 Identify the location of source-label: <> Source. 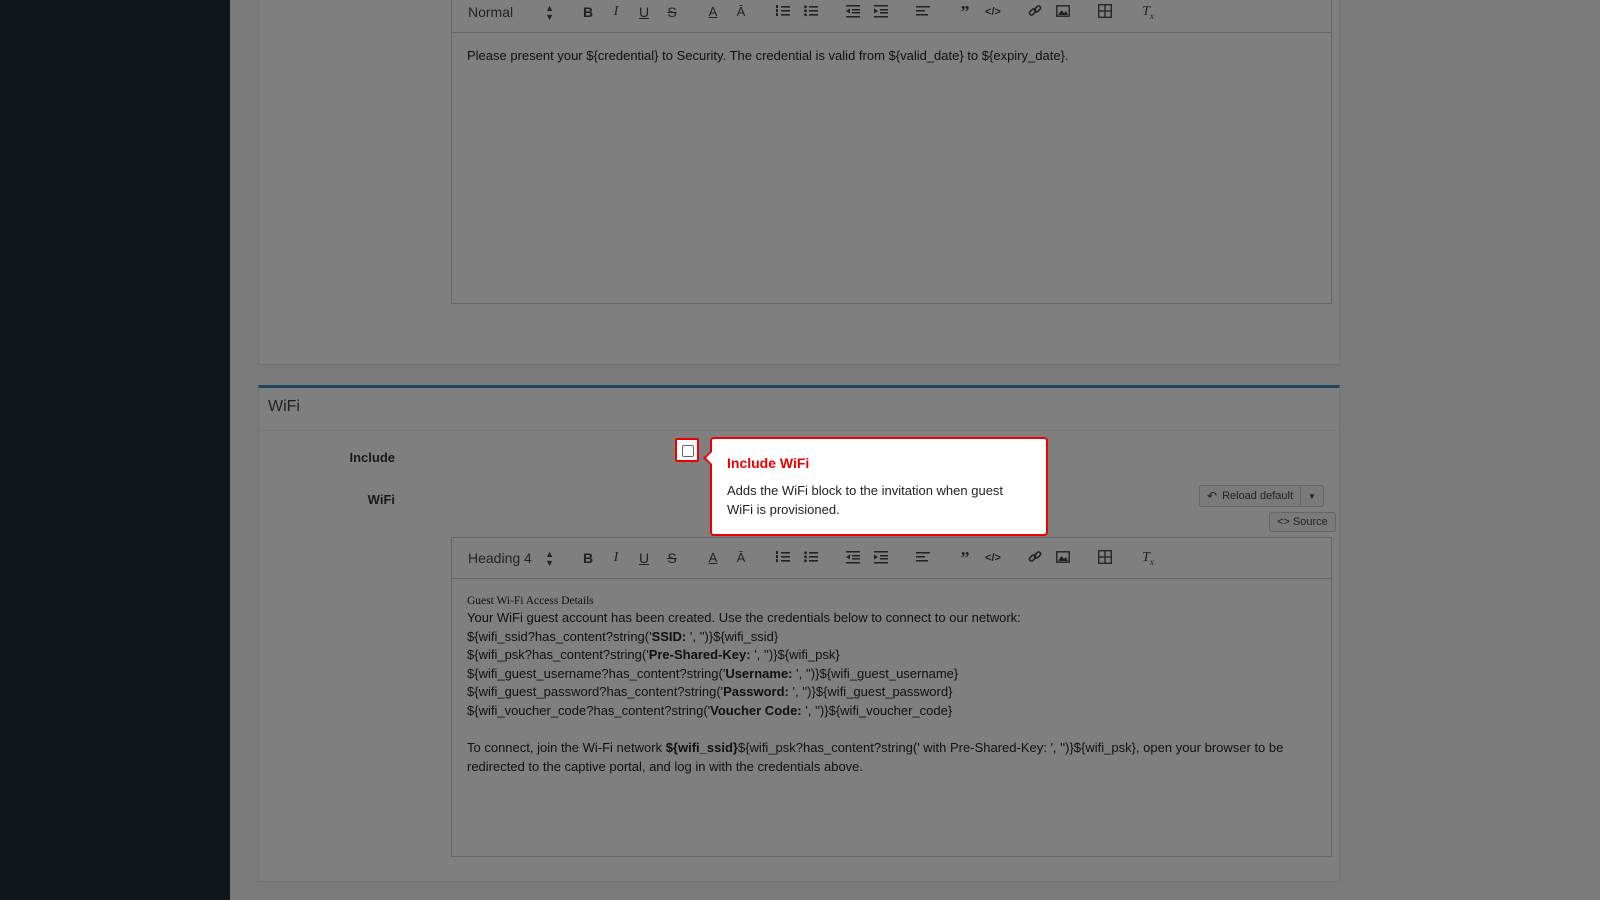
(1302, 522).